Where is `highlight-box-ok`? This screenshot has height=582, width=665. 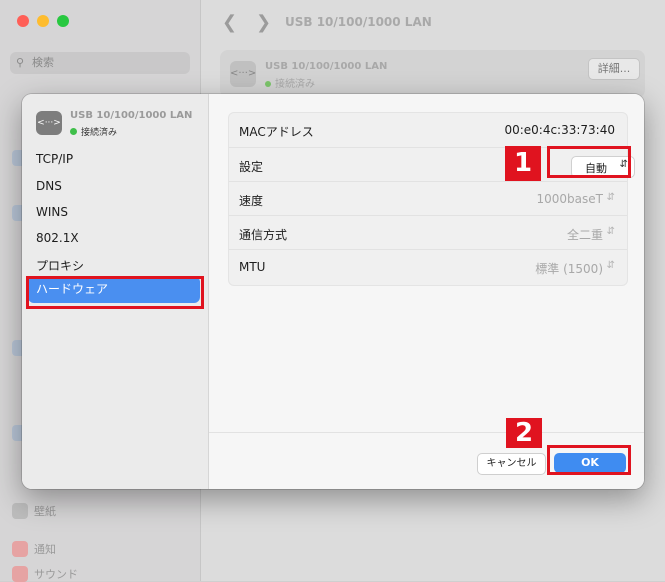
highlight-box-ok is located at coordinates (589, 460).